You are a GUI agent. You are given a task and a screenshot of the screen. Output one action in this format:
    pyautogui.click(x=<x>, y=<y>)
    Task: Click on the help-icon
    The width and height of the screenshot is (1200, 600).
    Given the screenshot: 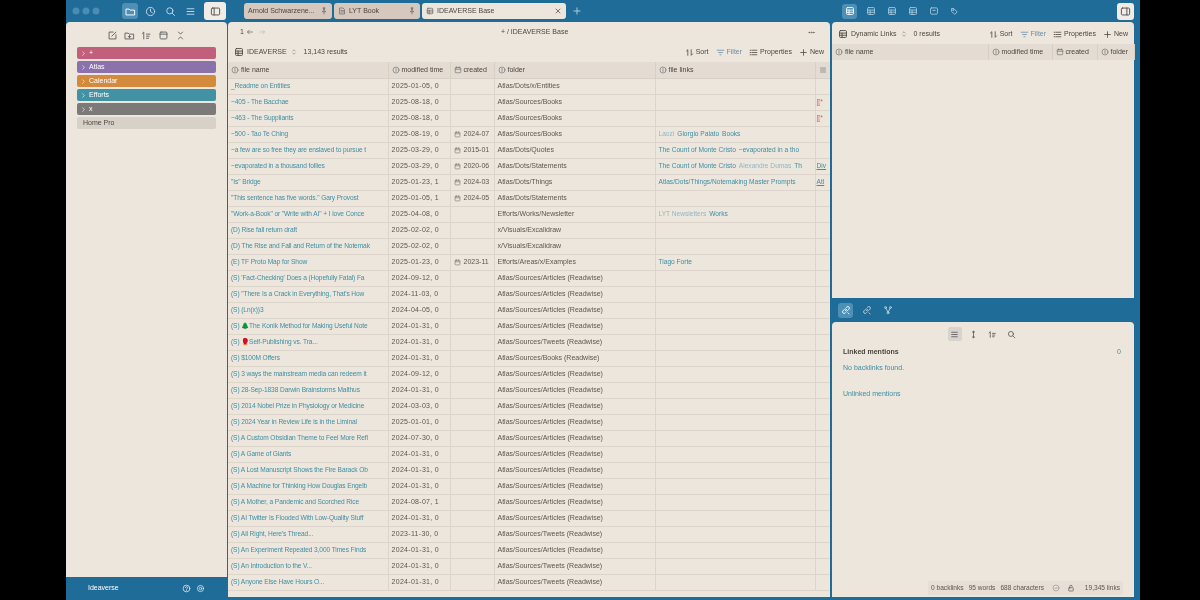 What is the action you would take?
    pyautogui.click(x=186, y=588)
    